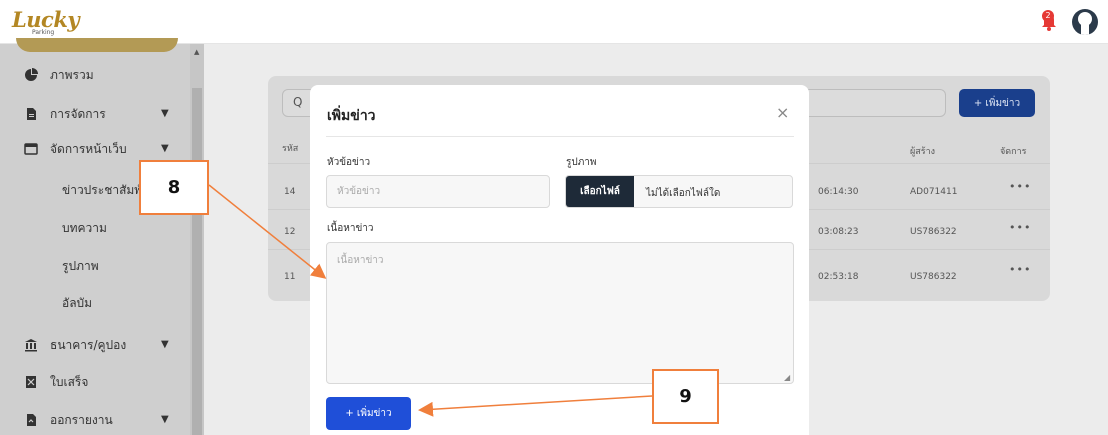  What do you see at coordinates (290, 192) in the screenshot?
I see `table-row-id: 14` at bounding box center [290, 192].